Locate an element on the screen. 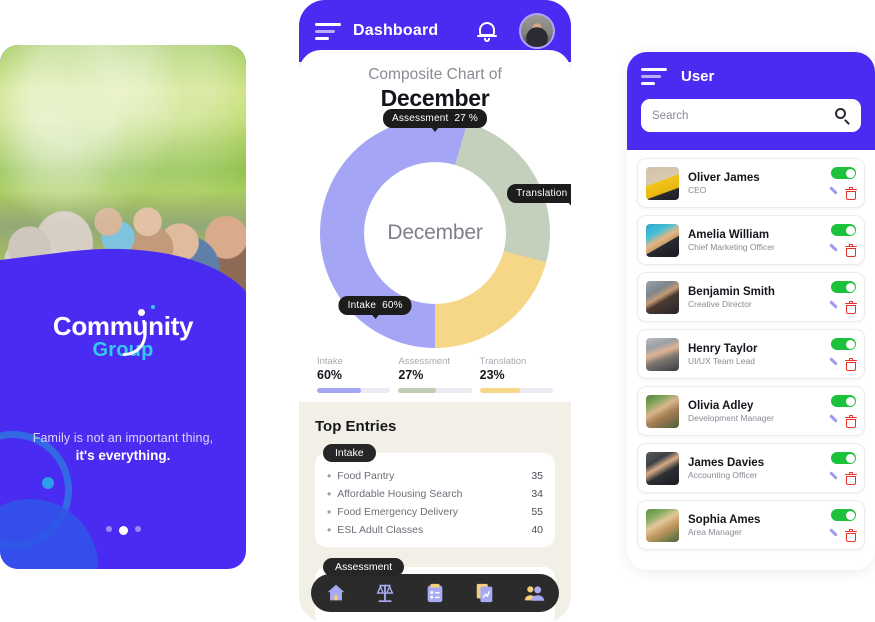 The width and height of the screenshot is (875, 622). stat-value: 27% is located at coordinates (411, 375).